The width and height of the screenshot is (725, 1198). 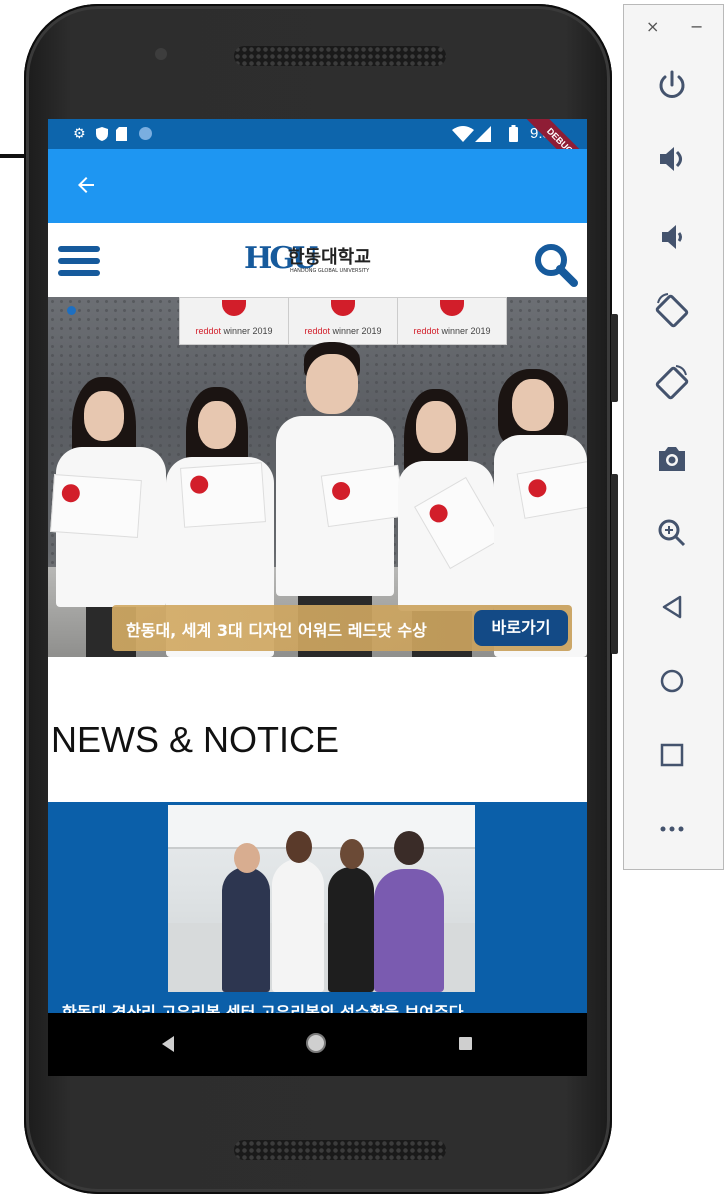 What do you see at coordinates (330, 271) in the screenshot?
I see `logo-english-name: HANDONG GLOBAL UNIVERSITY` at bounding box center [330, 271].